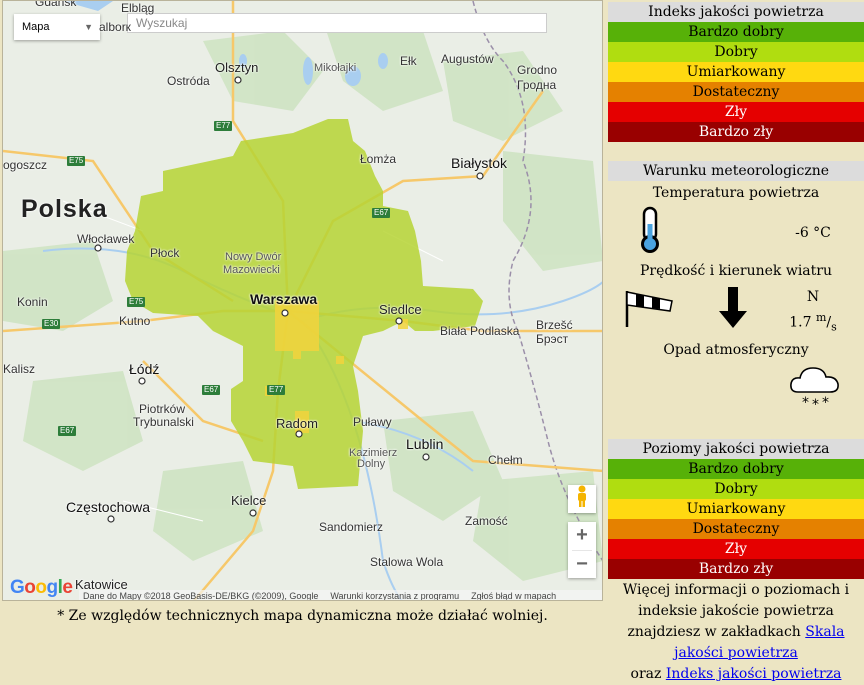 This screenshot has width=864, height=685. What do you see at coordinates (144, 369) in the screenshot?
I see `place-label: Łódź` at bounding box center [144, 369].